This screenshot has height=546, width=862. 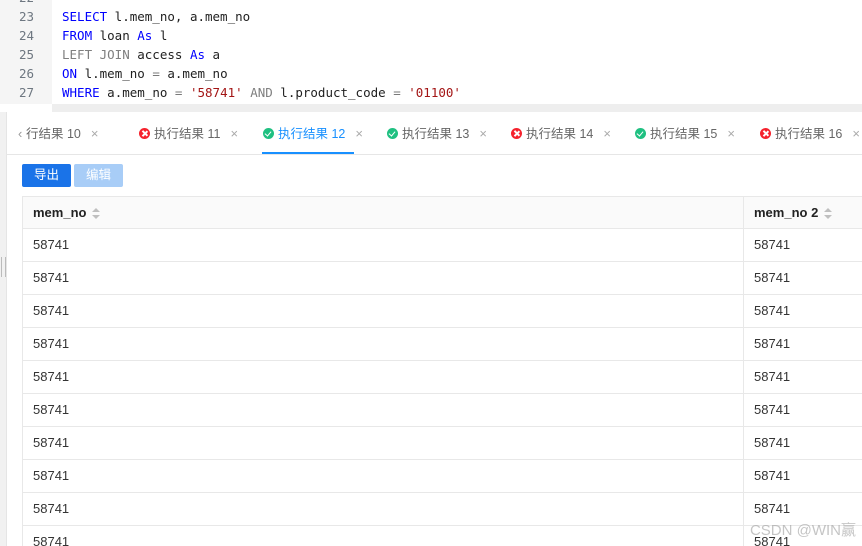 What do you see at coordinates (26, 73) in the screenshot?
I see `line-number: 26` at bounding box center [26, 73].